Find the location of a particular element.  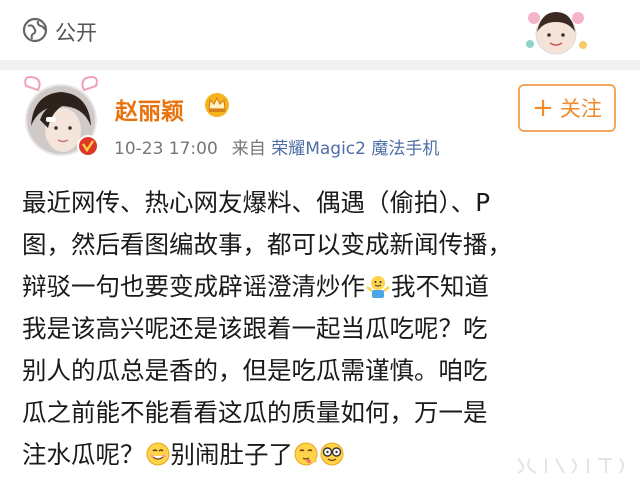

post-line-text: 别闹肚子了 is located at coordinates (232, 454).